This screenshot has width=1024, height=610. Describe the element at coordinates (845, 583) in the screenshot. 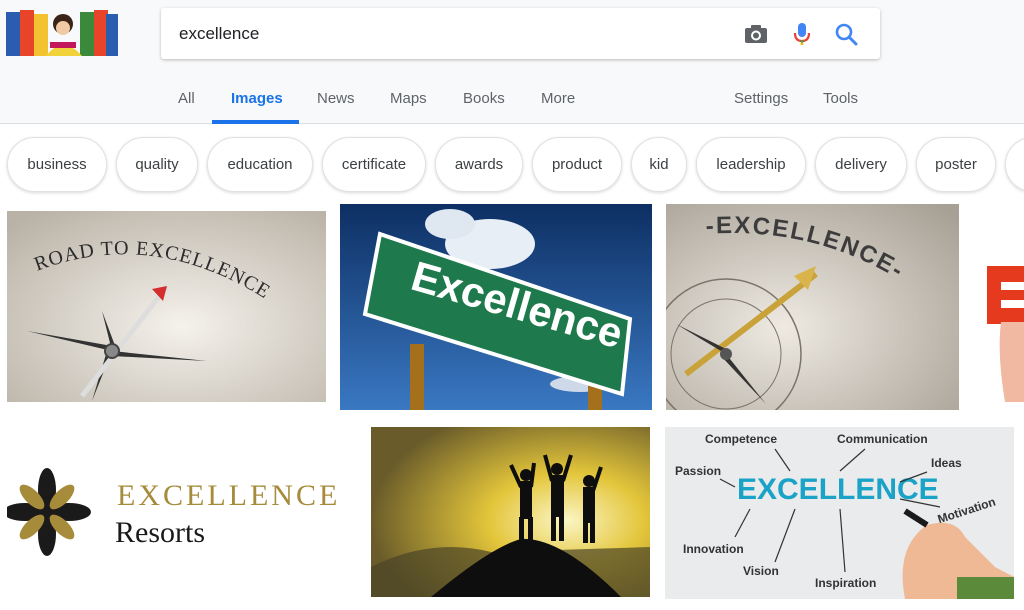

I see `mindmap-word-inspiration: Inspiration` at that location.